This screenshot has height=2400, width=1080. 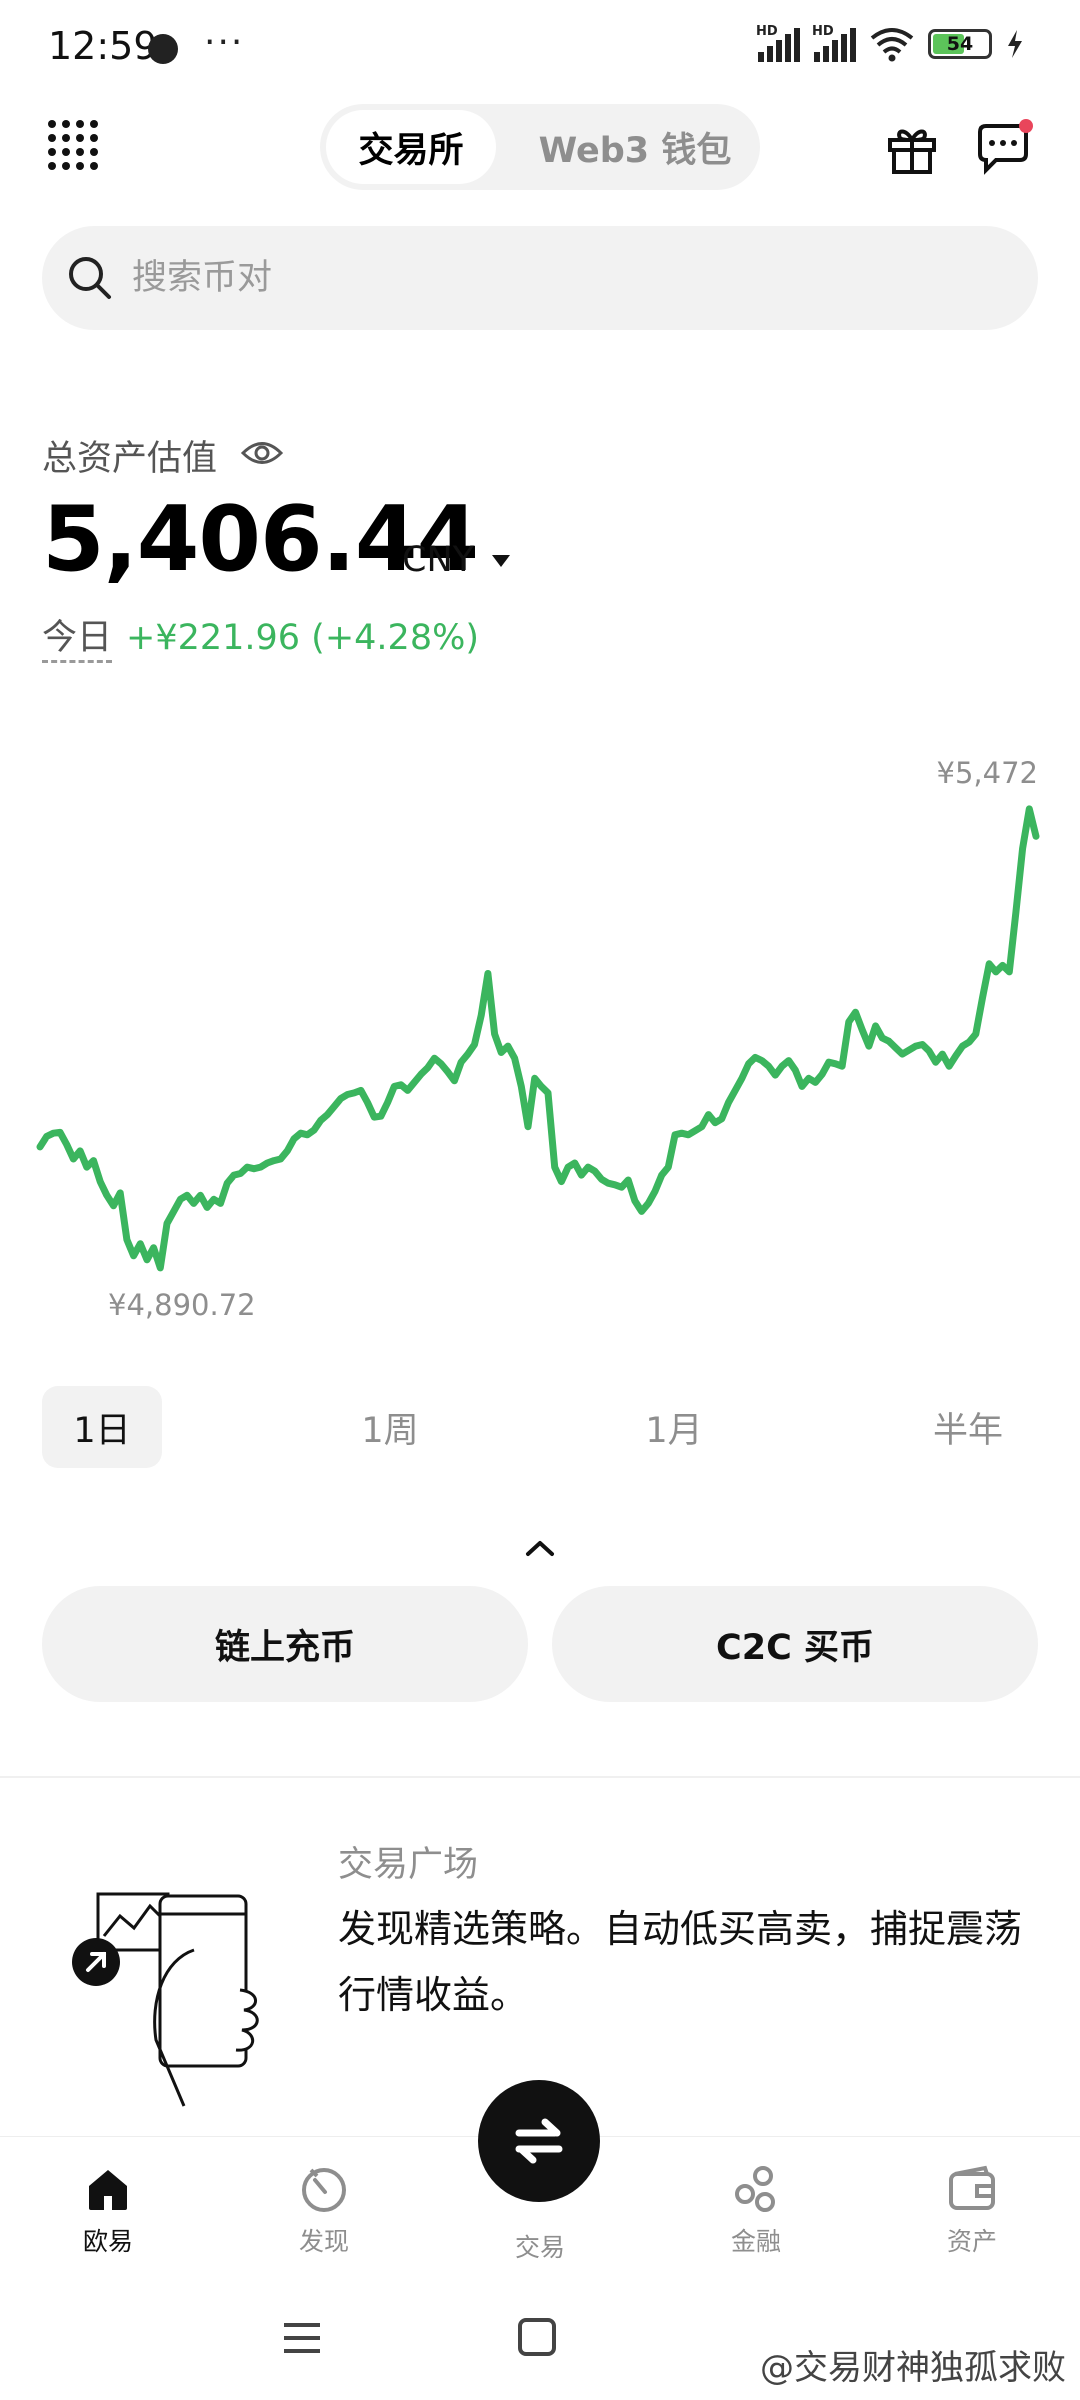 I want to click on promo-text: 发现精选策略。自动低买高卖，捕捉震荡行情收益。, so click(x=688, y=1962).